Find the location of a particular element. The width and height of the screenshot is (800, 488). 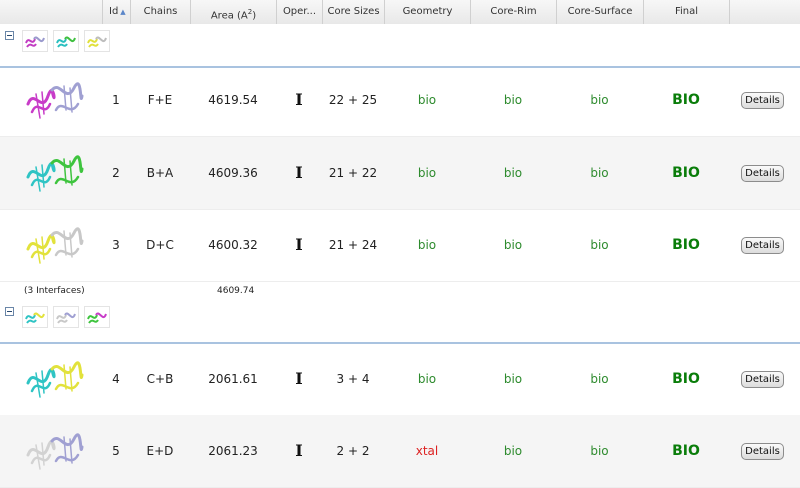

cell-id: 1 is located at coordinates (116, 100).